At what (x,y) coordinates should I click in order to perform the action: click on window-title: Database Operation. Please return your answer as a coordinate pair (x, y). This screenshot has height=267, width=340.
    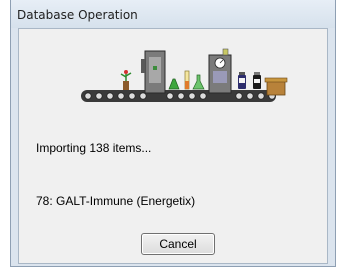
    Looking at the image, I should click on (77, 15).